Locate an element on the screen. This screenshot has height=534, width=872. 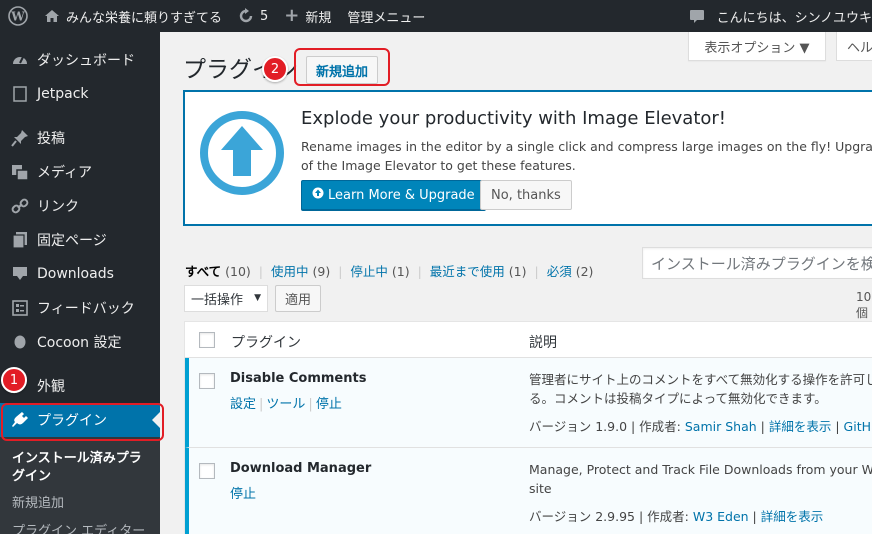
new-content-link: + 新規 is located at coordinates (307, 16).